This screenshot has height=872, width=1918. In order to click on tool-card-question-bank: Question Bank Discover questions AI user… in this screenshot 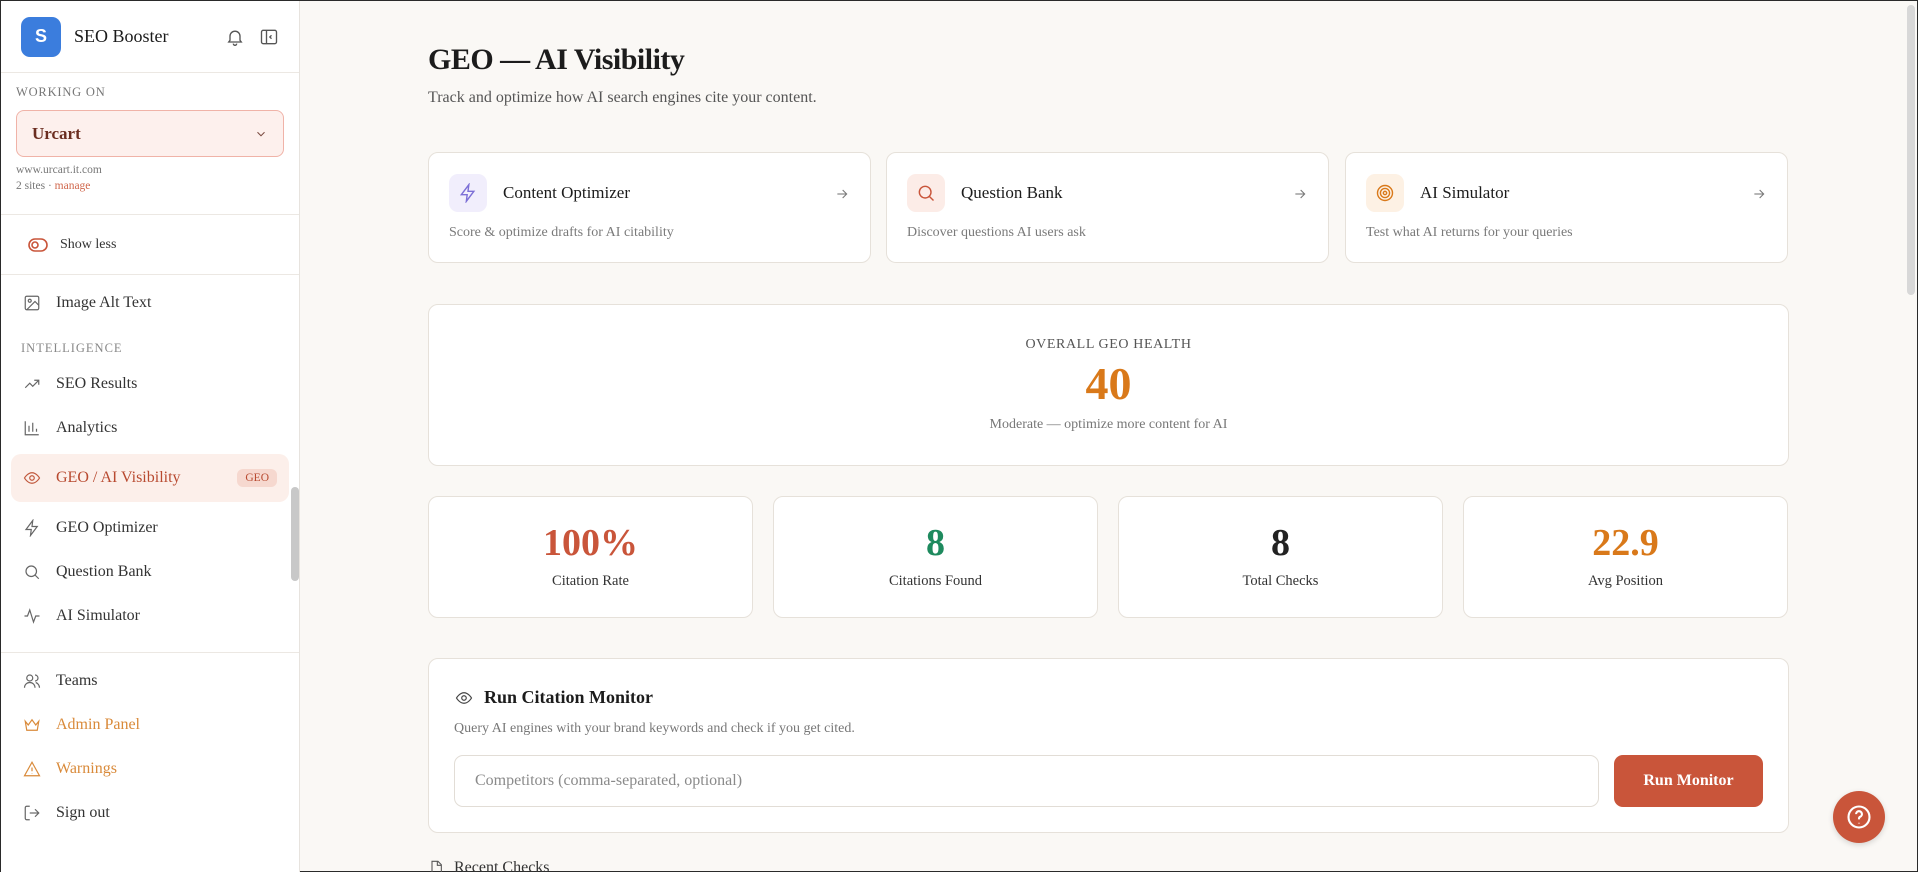, I will do `click(1107, 207)`.